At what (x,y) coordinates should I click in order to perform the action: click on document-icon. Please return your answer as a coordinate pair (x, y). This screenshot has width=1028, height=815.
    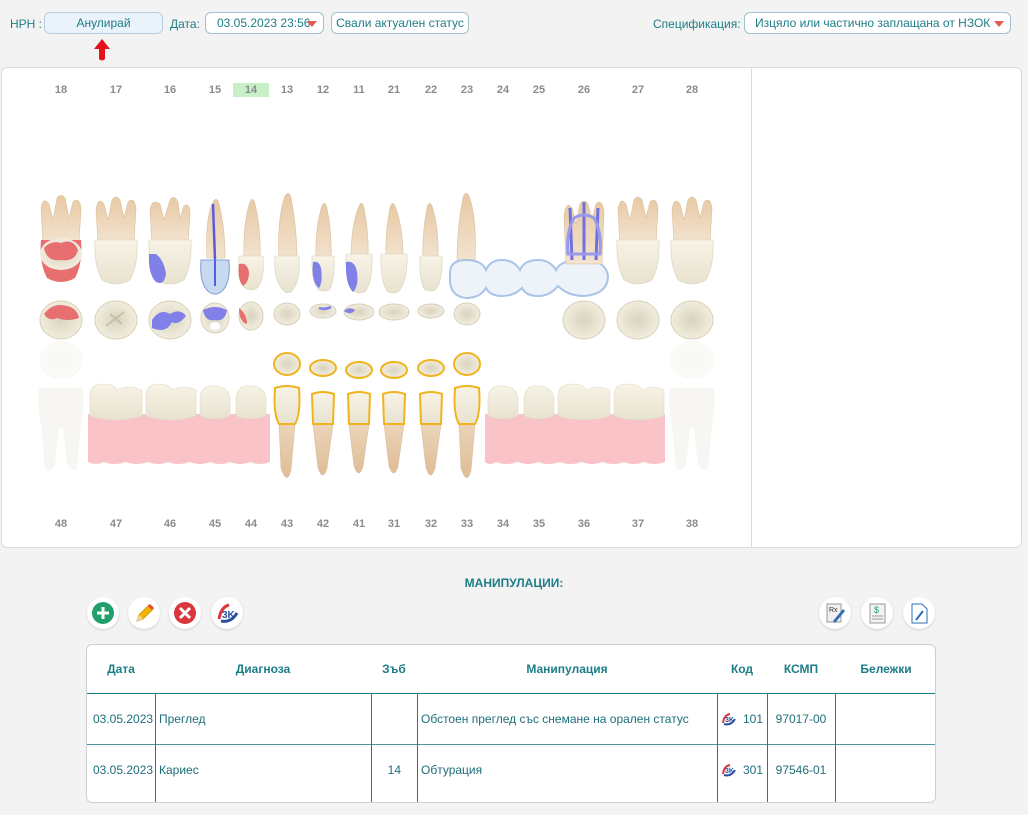
    Looking at the image, I should click on (919, 613).